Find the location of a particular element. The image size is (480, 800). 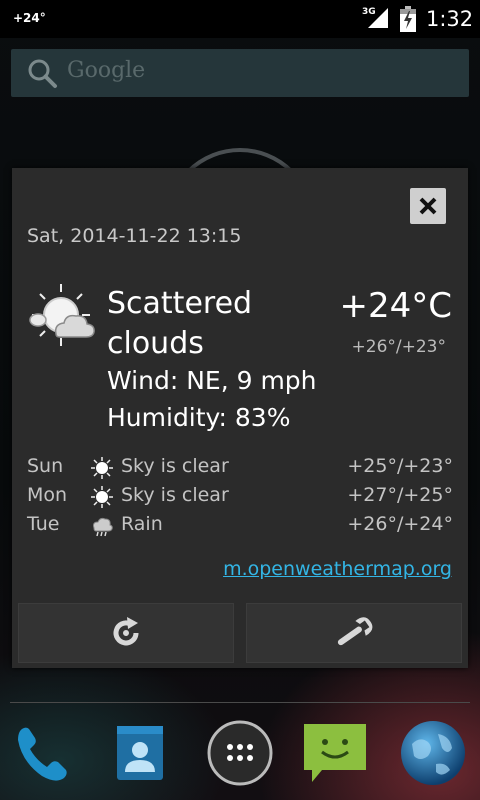

app-drawer-icon is located at coordinates (240, 753).